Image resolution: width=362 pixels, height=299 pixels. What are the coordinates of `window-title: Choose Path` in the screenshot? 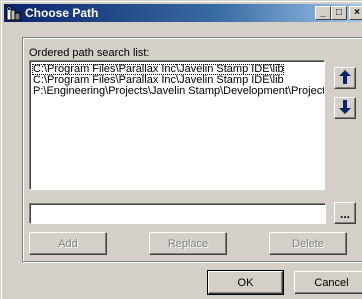 It's located at (62, 13).